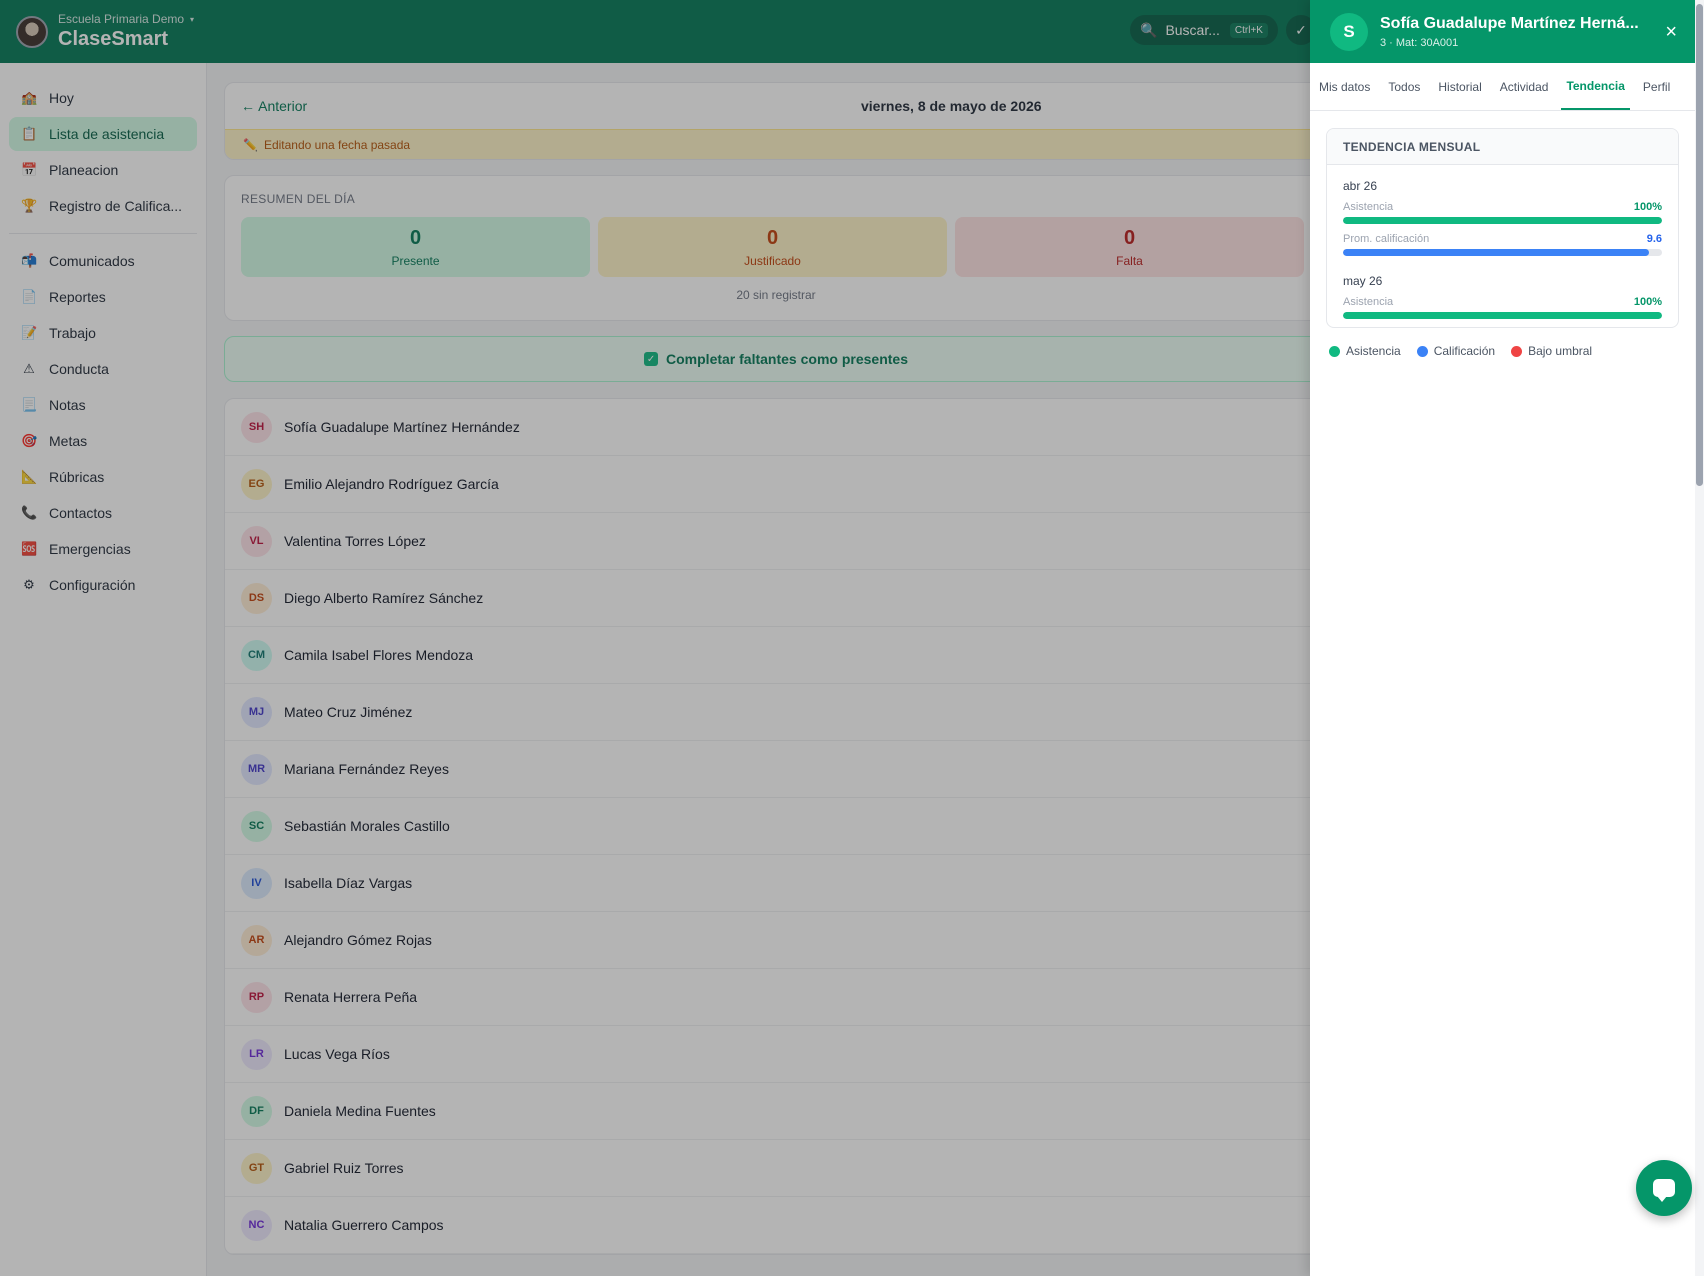  What do you see at coordinates (1524, 86) in the screenshot?
I see `tab-actividad: Actividad` at bounding box center [1524, 86].